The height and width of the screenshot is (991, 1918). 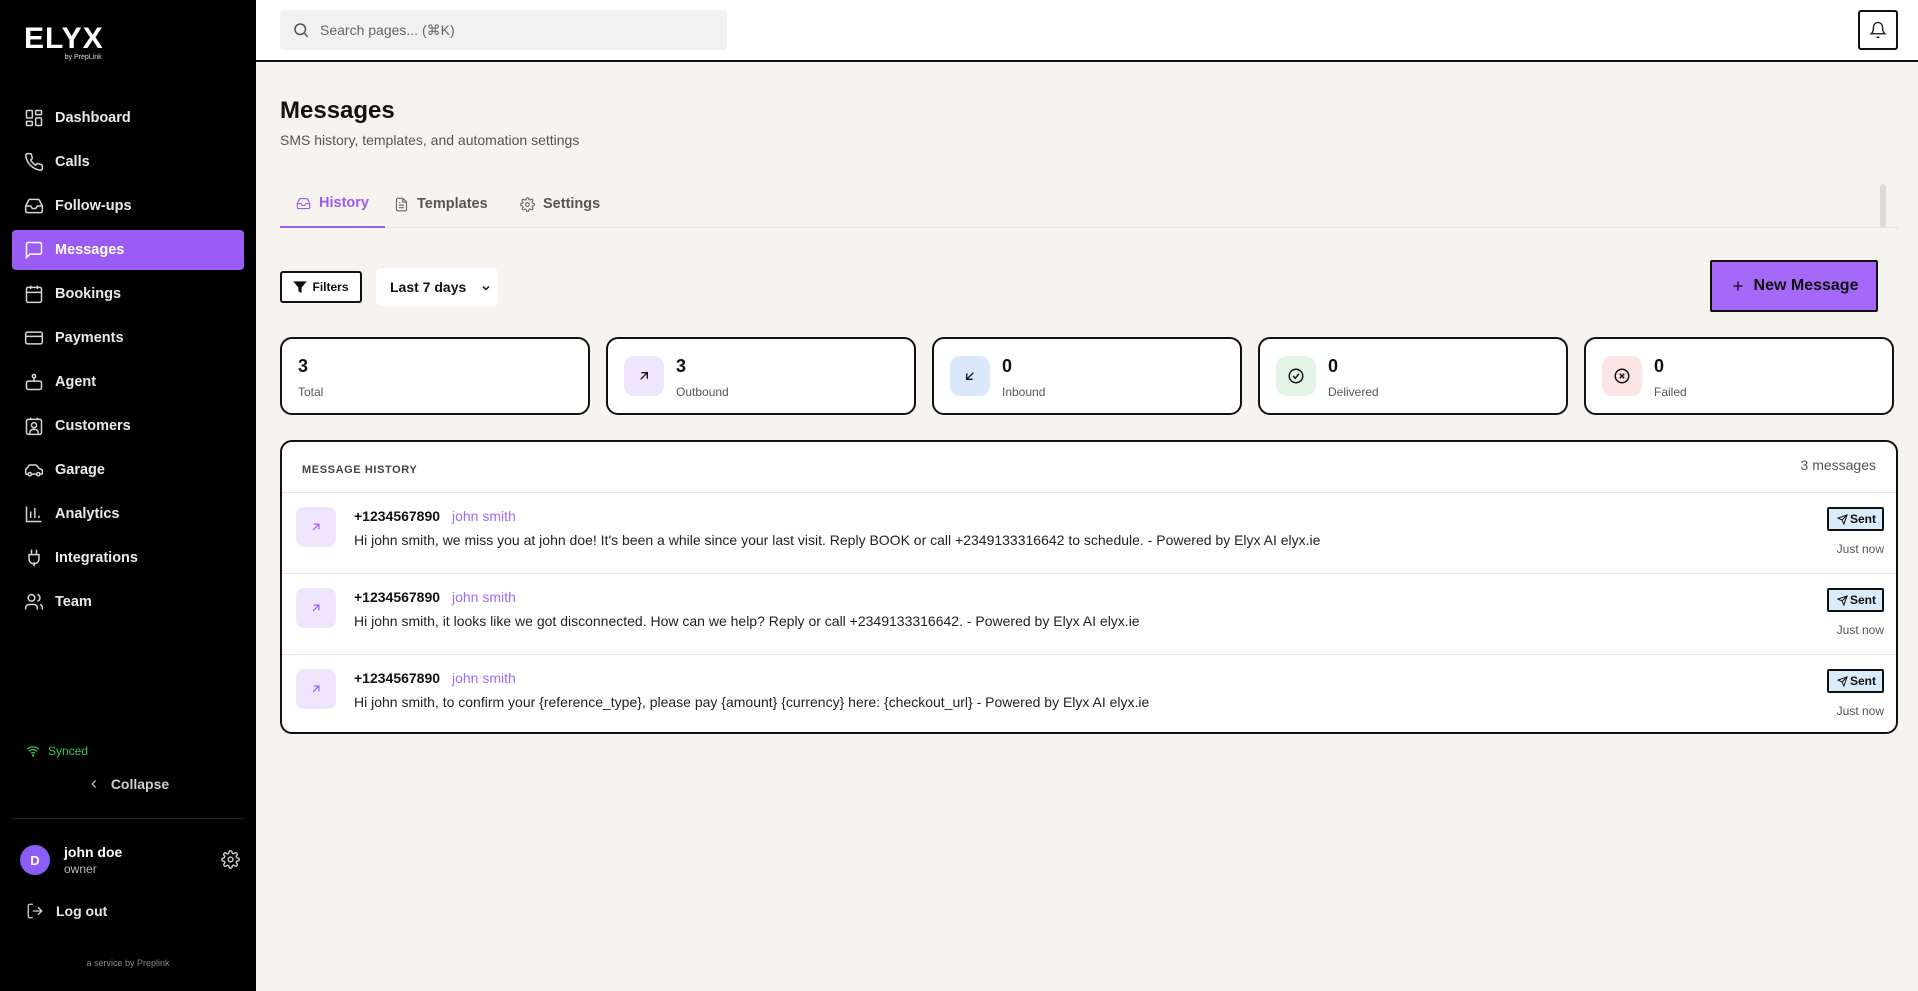 What do you see at coordinates (441, 204) in the screenshot?
I see `tab-templates: Templates` at bounding box center [441, 204].